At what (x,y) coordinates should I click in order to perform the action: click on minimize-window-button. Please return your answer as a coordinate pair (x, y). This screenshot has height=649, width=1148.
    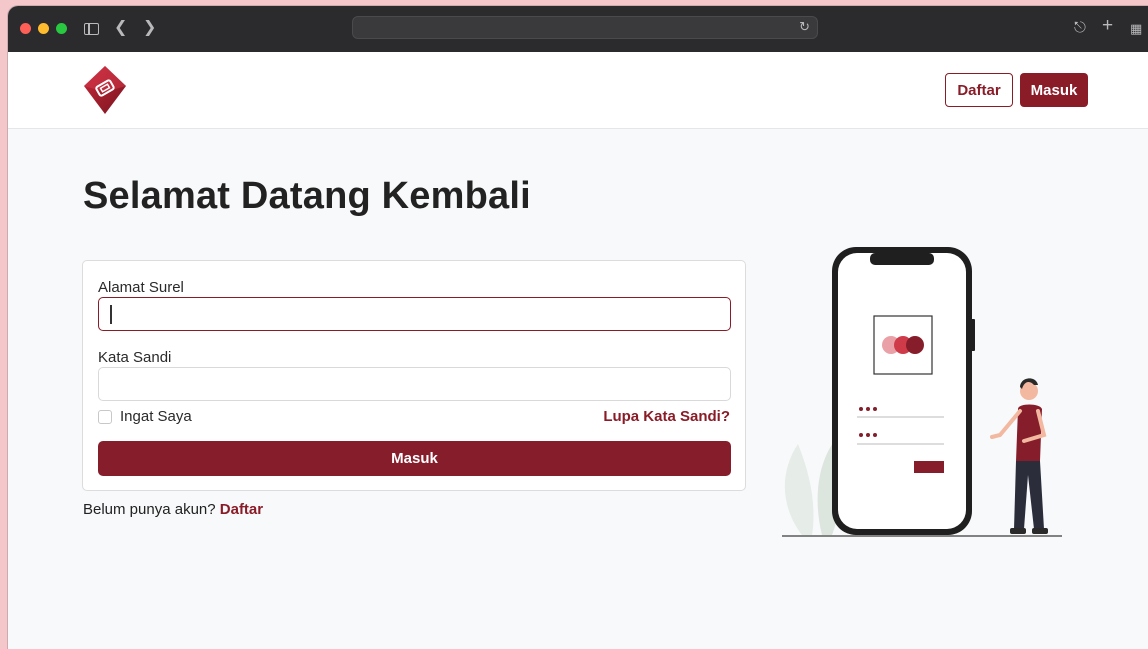
    Looking at the image, I should click on (43, 28).